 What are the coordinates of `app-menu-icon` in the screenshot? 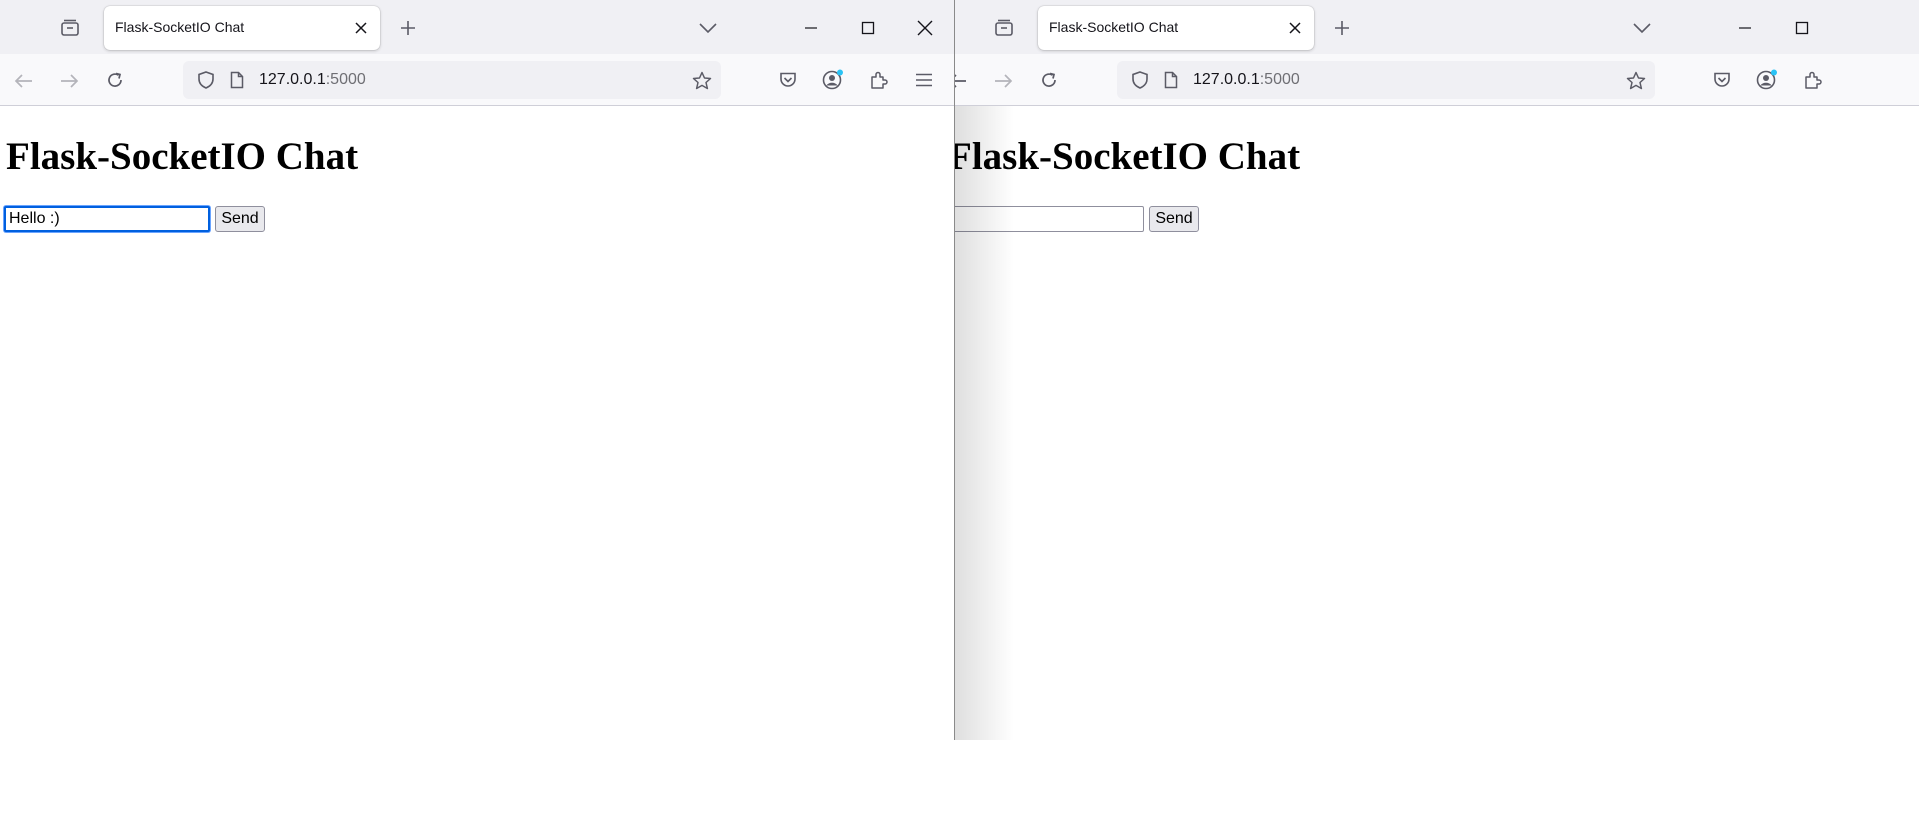 It's located at (924, 80).